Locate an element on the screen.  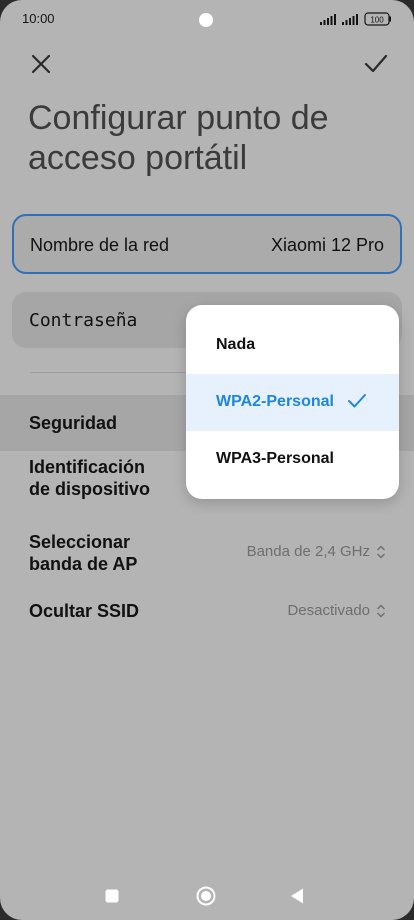
hide-ssid-label: Ocultar SSID is located at coordinates (84, 611).